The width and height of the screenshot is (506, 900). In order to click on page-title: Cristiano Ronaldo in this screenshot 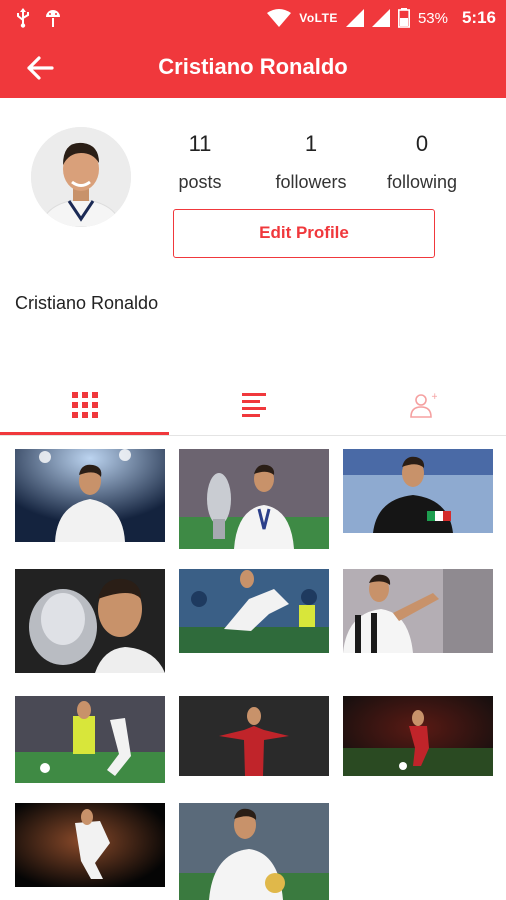, I will do `click(253, 66)`.